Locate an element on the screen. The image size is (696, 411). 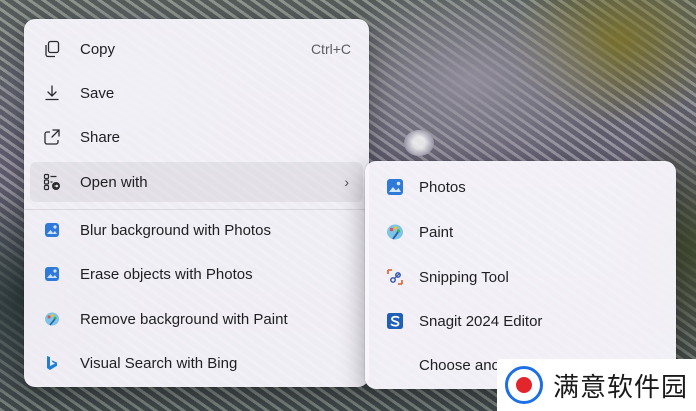
submenu-item-snipping-tool: Snipping Tool is located at coordinates (520, 277).